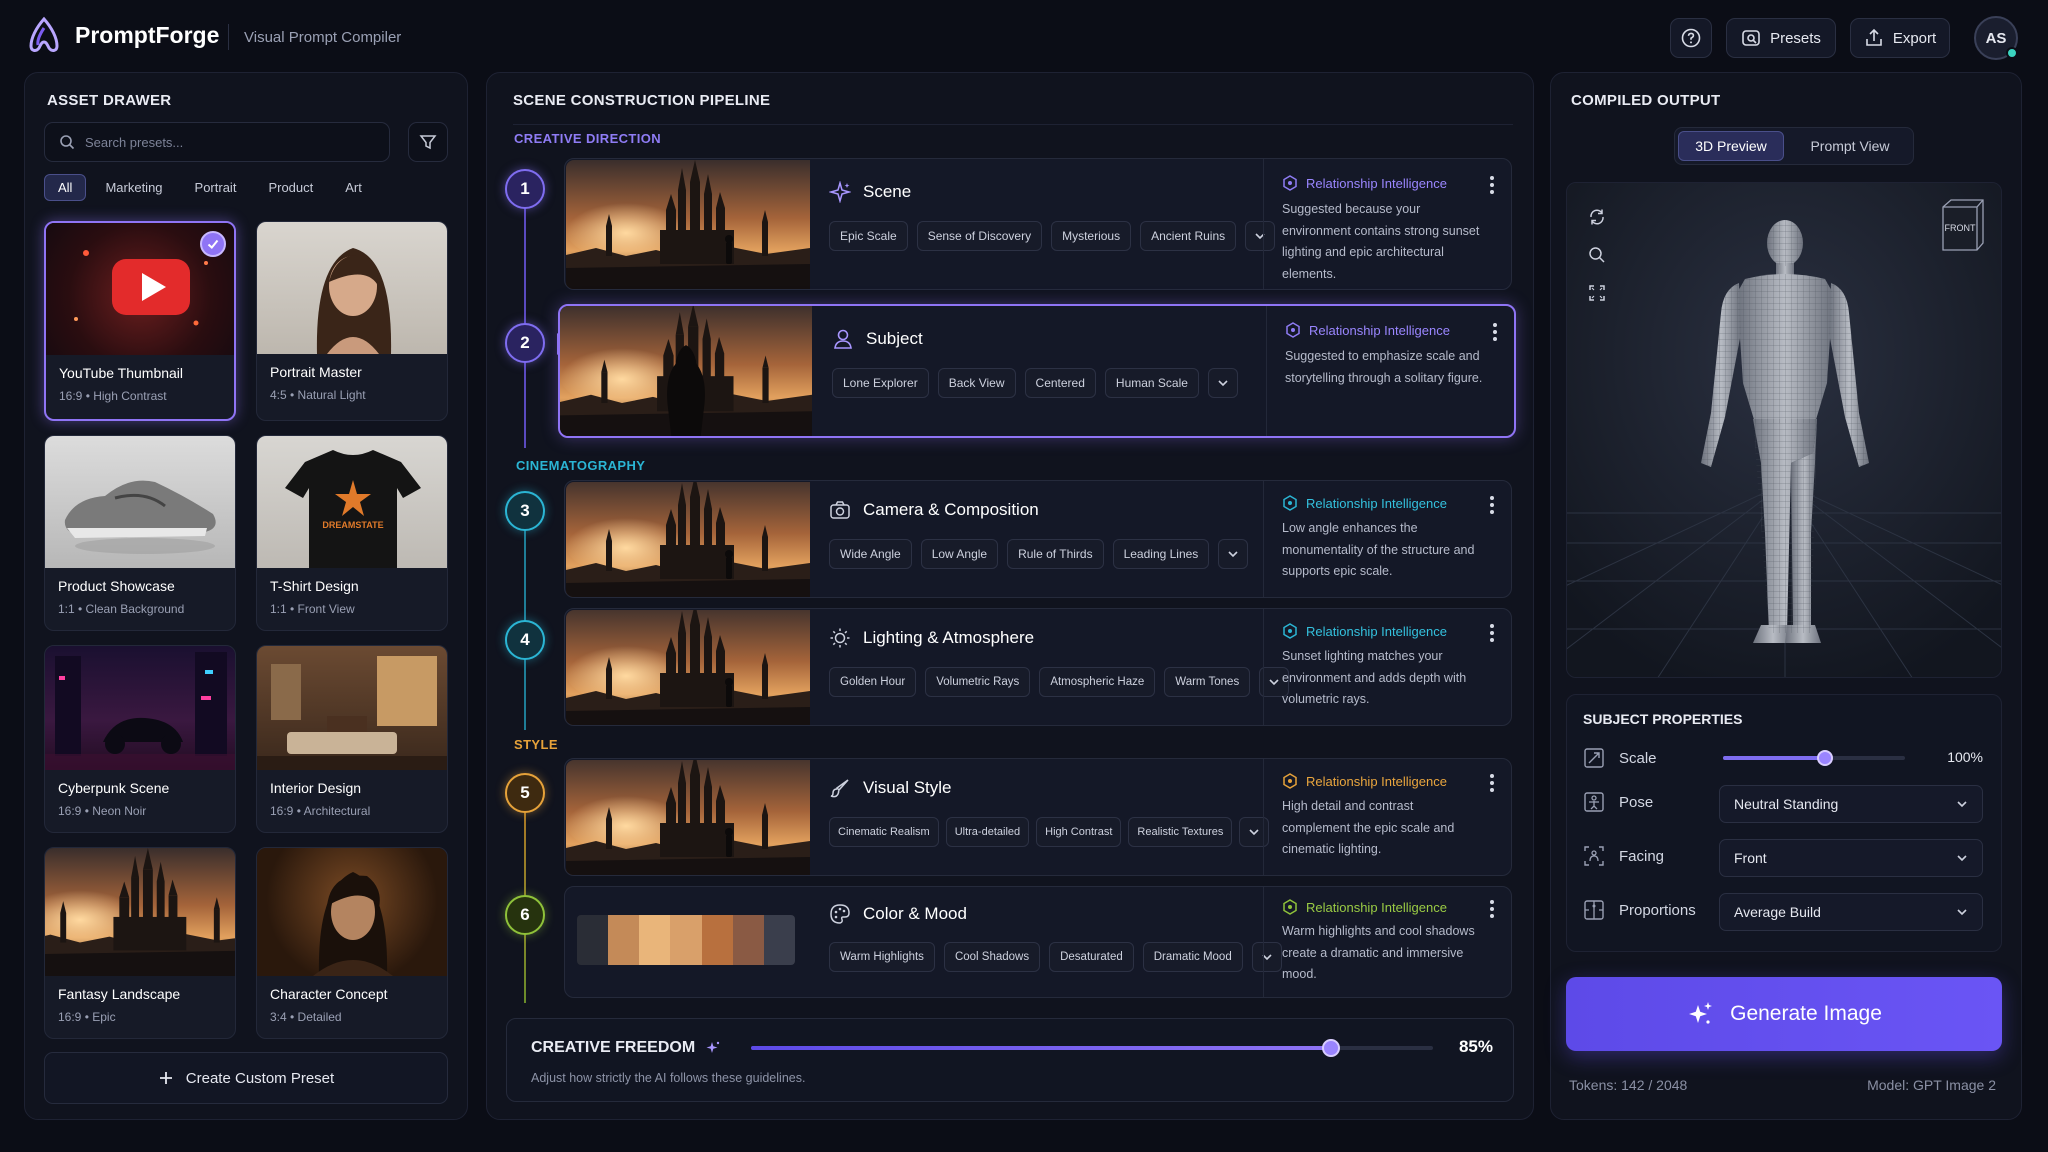 The height and width of the screenshot is (1152, 2048). Describe the element at coordinates (65, 187) in the screenshot. I see `filter-chip-all: All` at that location.